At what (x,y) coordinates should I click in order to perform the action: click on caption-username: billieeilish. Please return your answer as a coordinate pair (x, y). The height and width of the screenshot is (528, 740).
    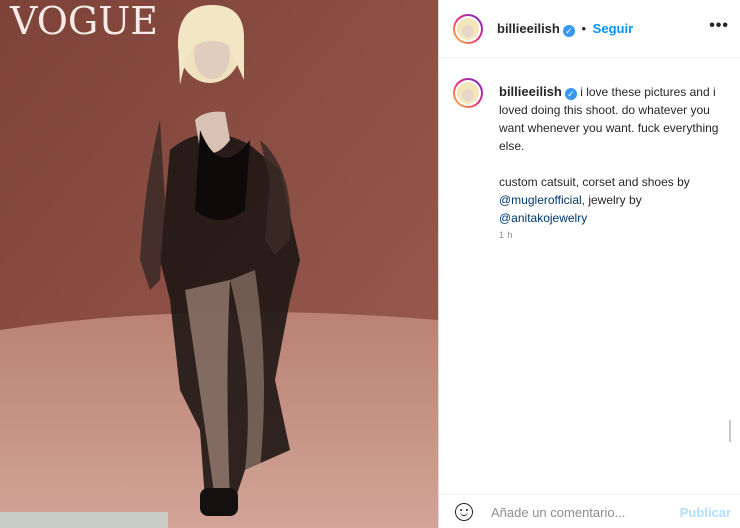
    Looking at the image, I should click on (530, 91).